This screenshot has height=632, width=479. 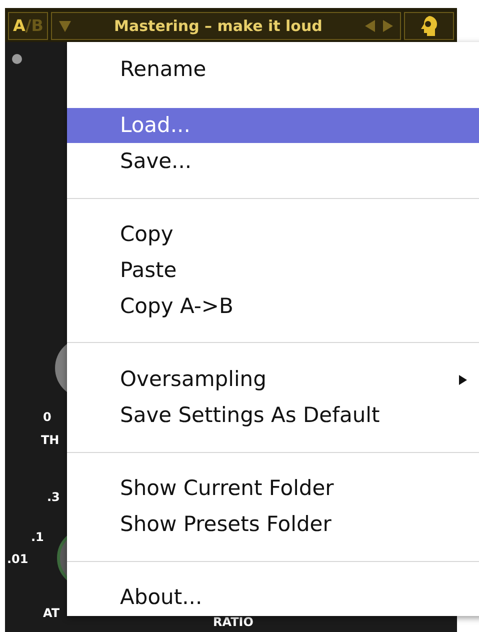 What do you see at coordinates (273, 270) in the screenshot?
I see `menu-item: Paste` at bounding box center [273, 270].